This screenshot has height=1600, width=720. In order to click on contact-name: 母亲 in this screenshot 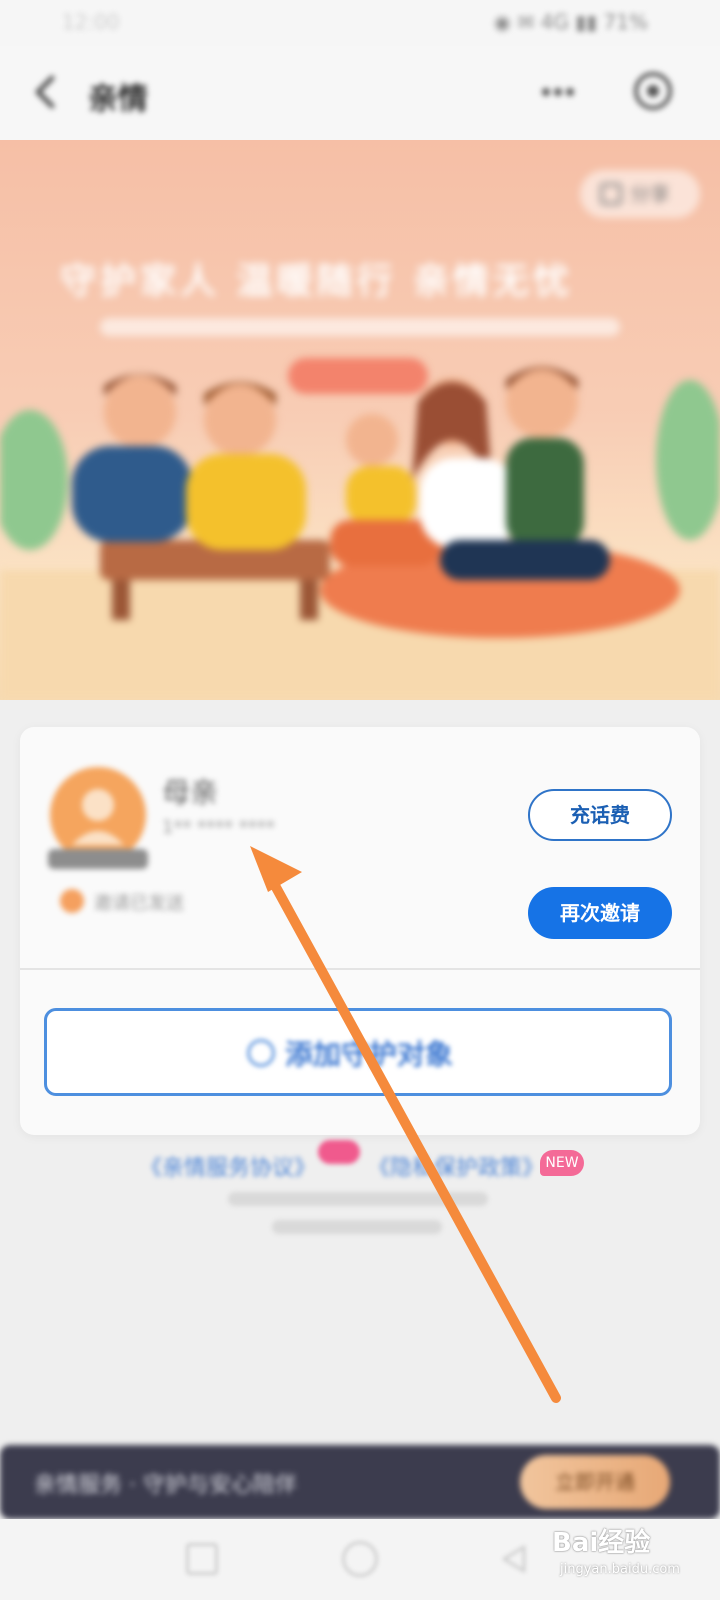, I will do `click(190, 792)`.